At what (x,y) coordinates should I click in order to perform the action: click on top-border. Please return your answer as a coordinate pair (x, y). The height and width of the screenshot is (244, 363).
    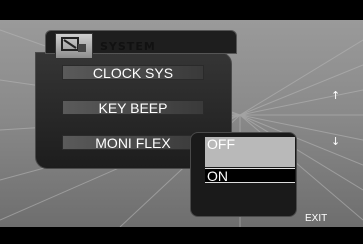
    Looking at the image, I should click on (181, 10).